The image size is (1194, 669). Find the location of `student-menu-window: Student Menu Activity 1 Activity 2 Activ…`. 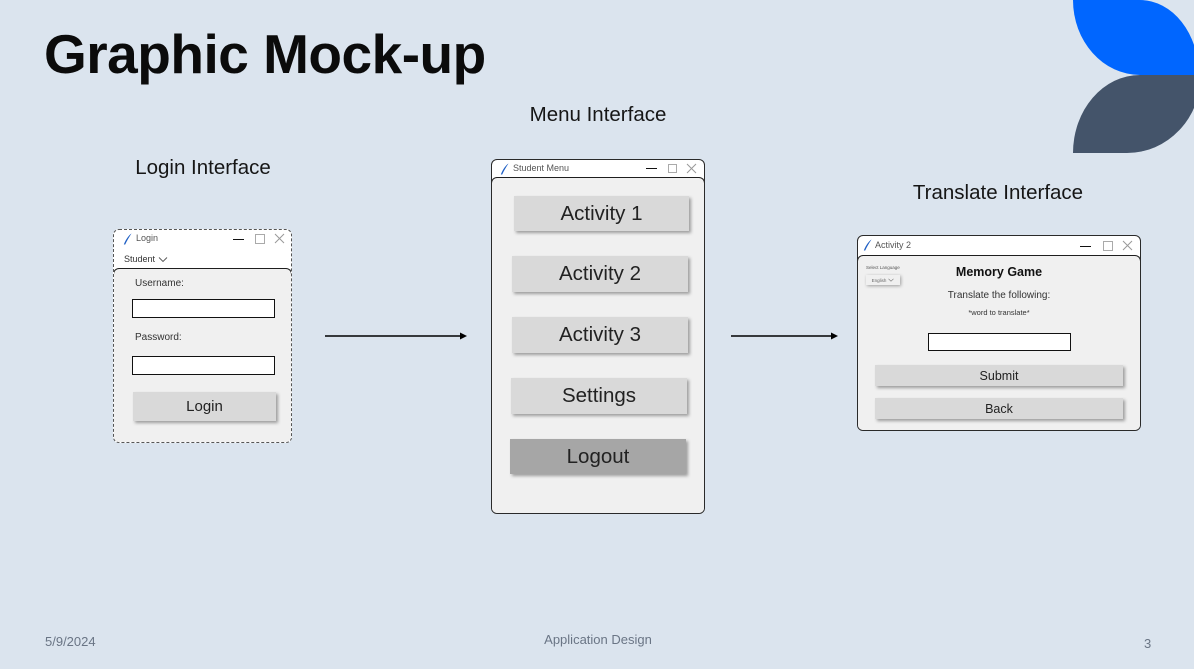

student-menu-window: Student Menu Activity 1 Activity 2 Activ… is located at coordinates (598, 336).